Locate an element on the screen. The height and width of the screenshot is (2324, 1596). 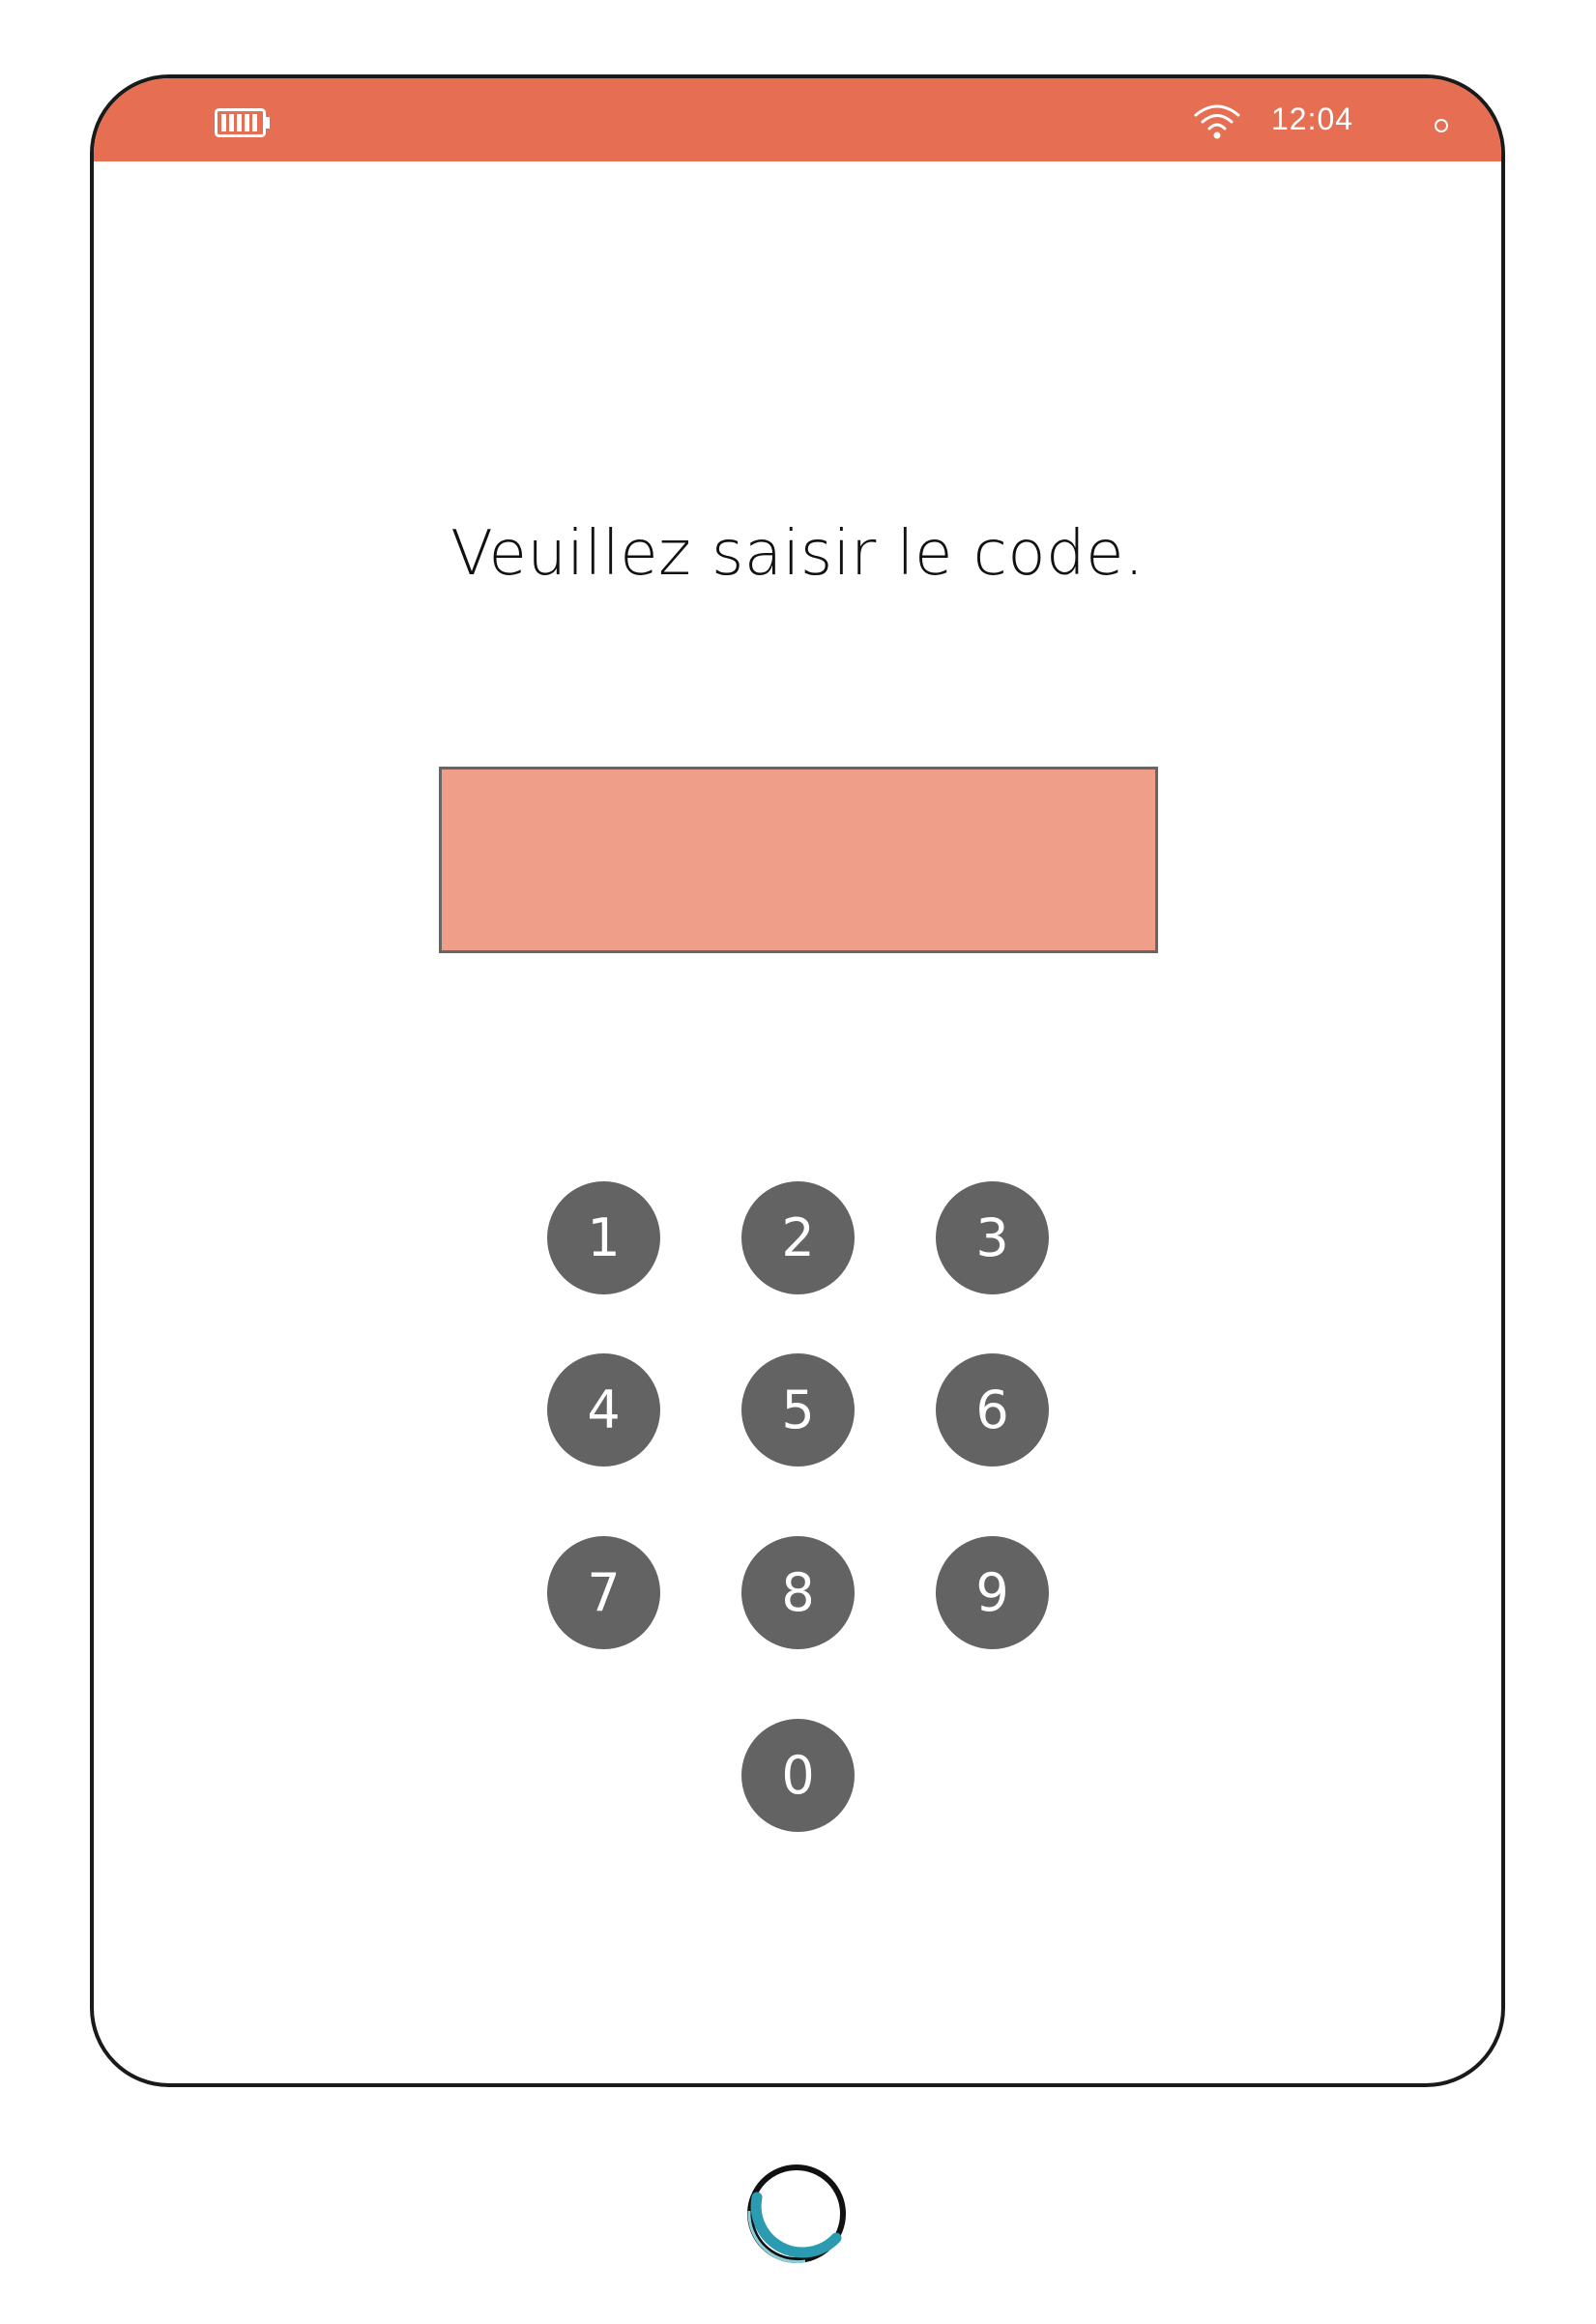
keypad-key-8: 8 is located at coordinates (798, 1592).